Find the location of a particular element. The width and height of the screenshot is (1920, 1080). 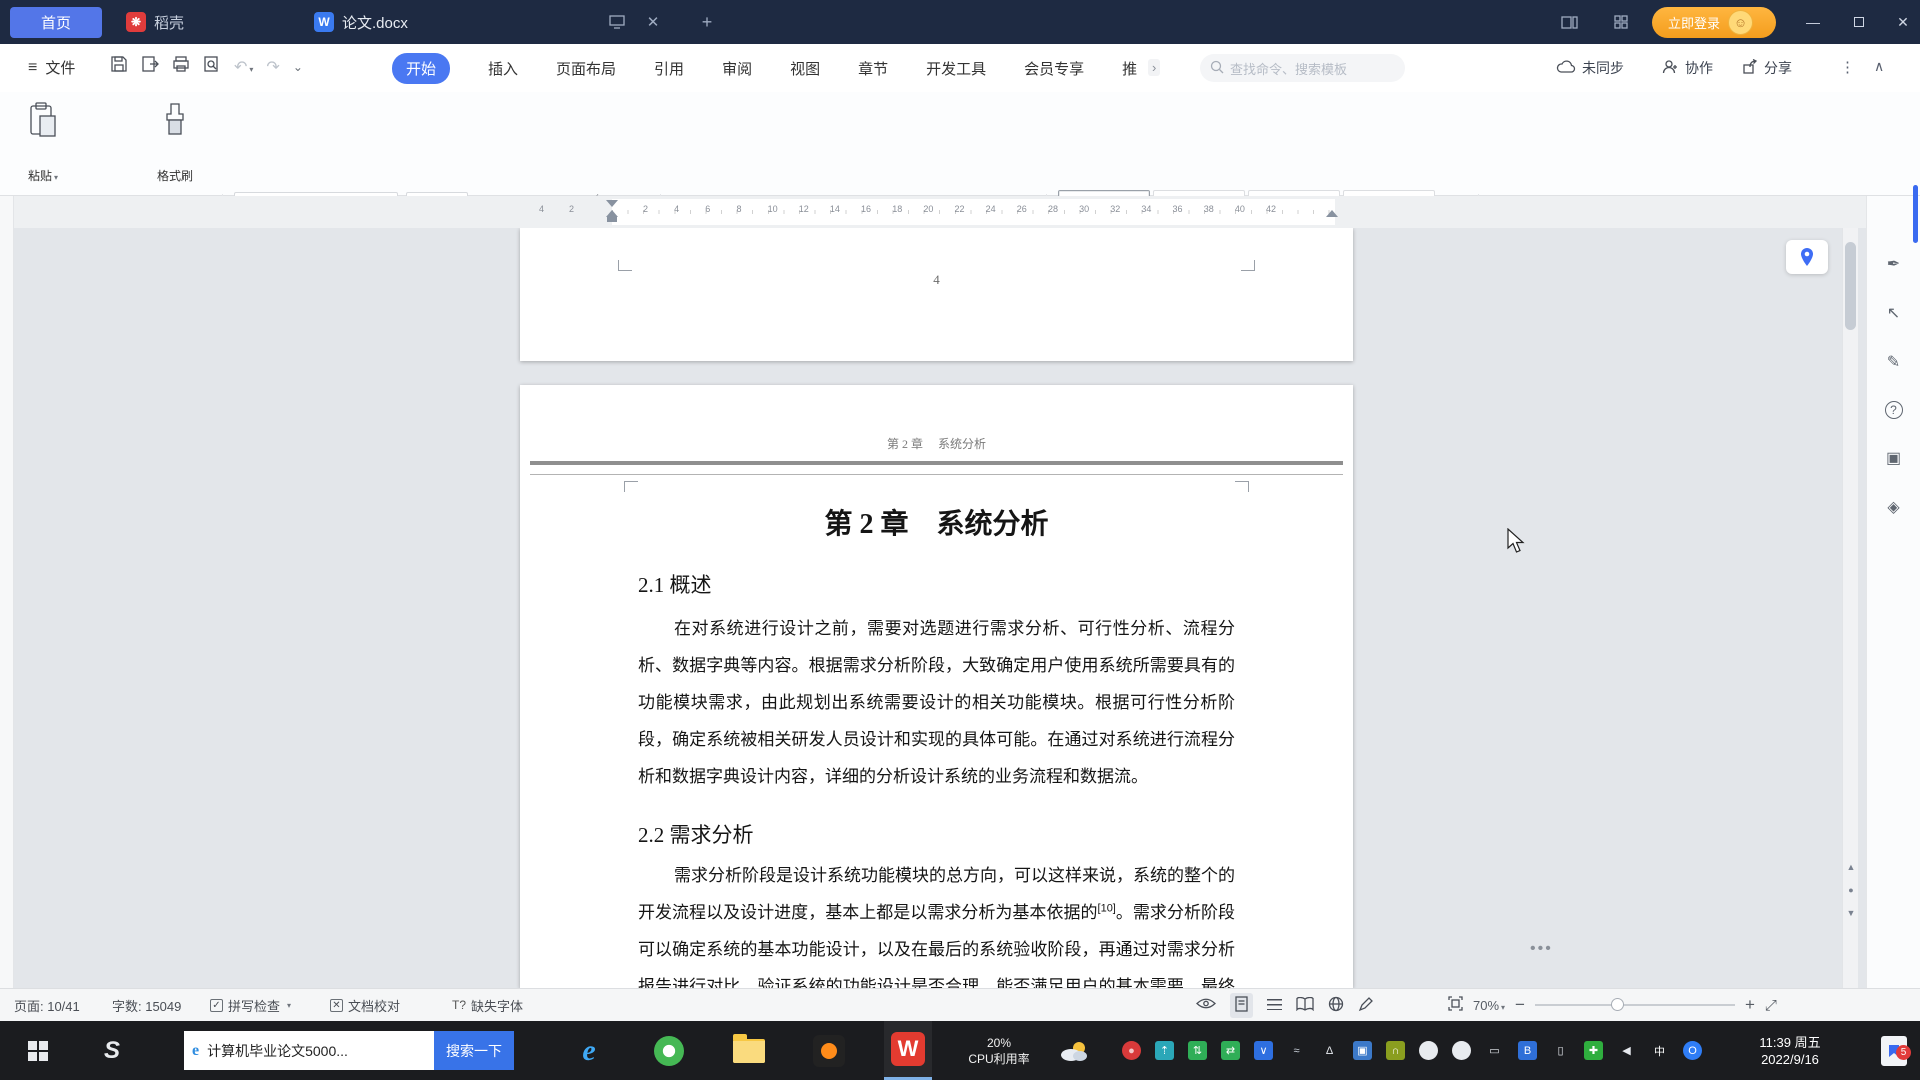

start-button is located at coordinates (37, 1050).